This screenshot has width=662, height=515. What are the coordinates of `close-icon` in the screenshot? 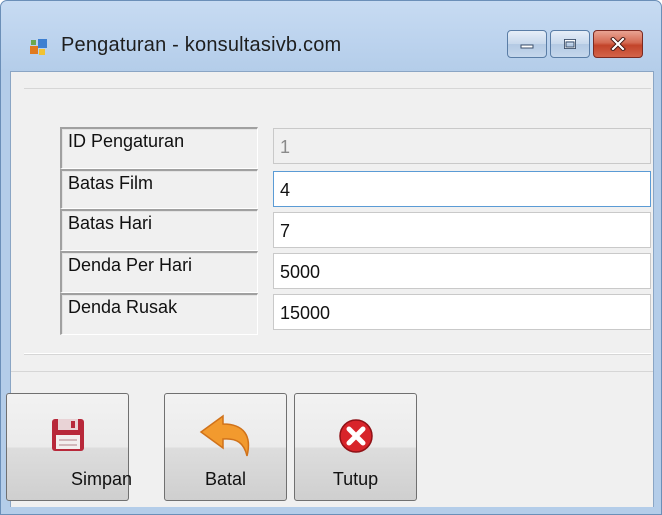 It's located at (618, 44).